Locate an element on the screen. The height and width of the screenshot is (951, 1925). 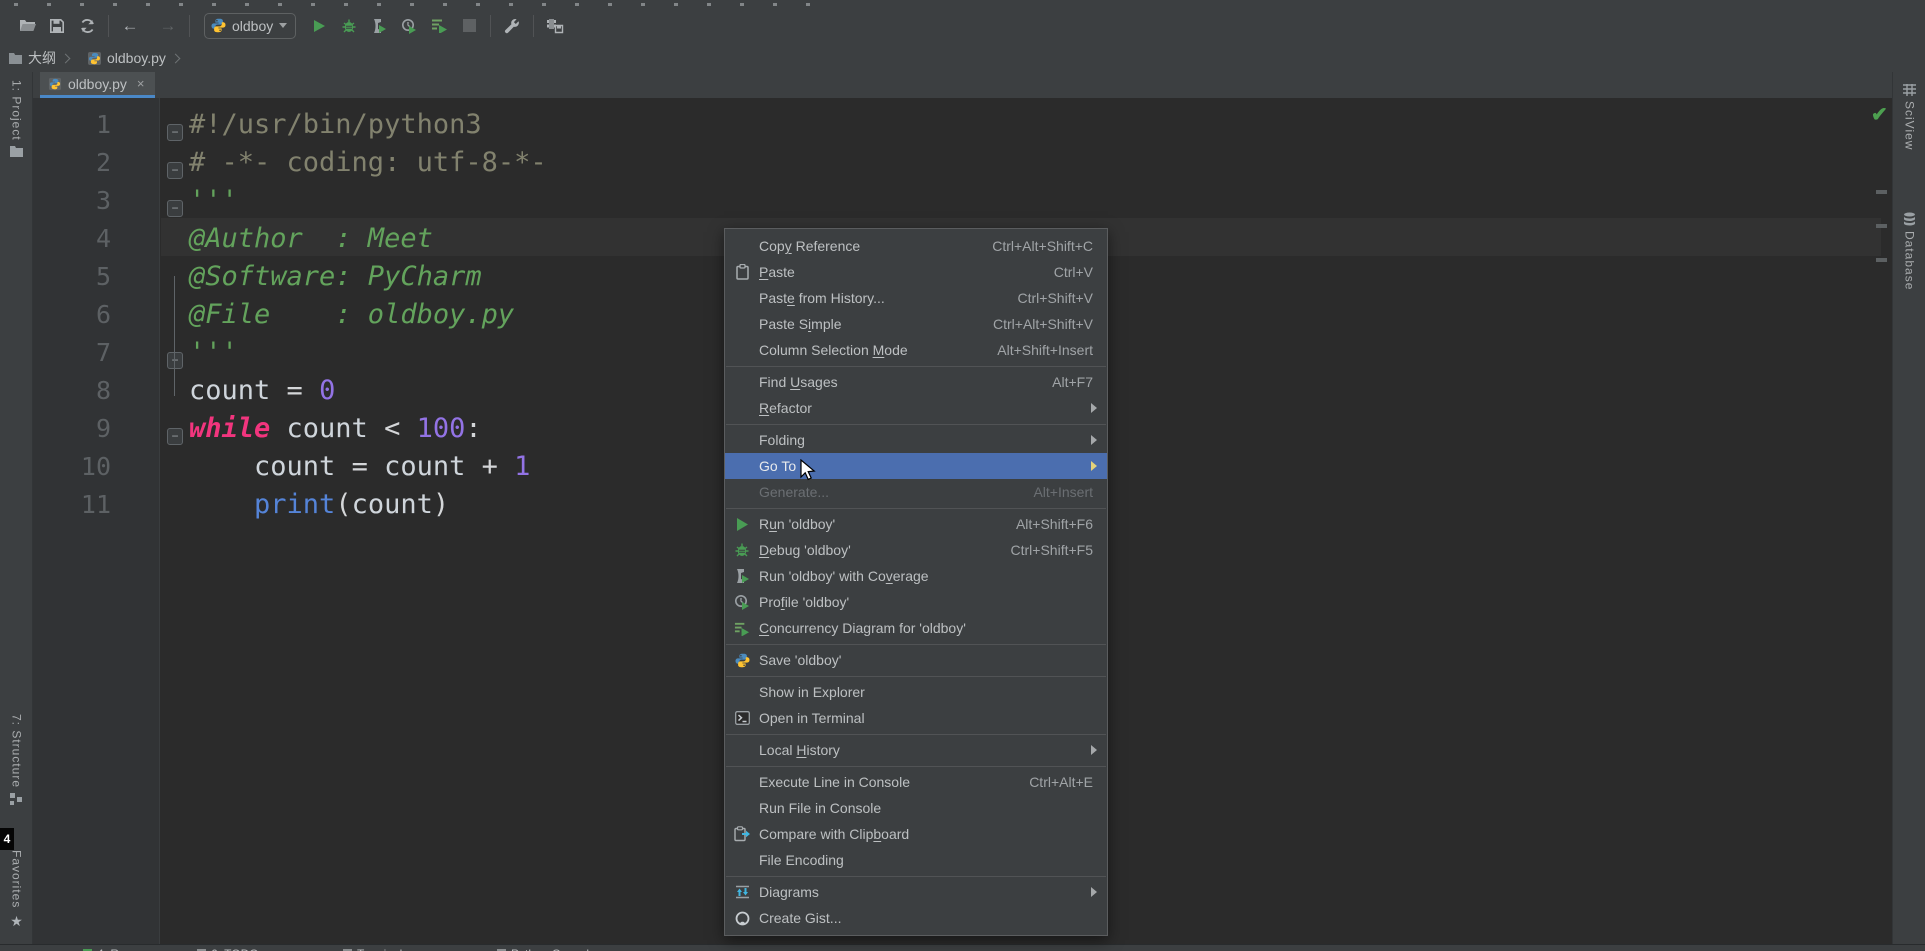
code-line-1: #!/usr/bin/python3 is located at coordinates (335, 125).